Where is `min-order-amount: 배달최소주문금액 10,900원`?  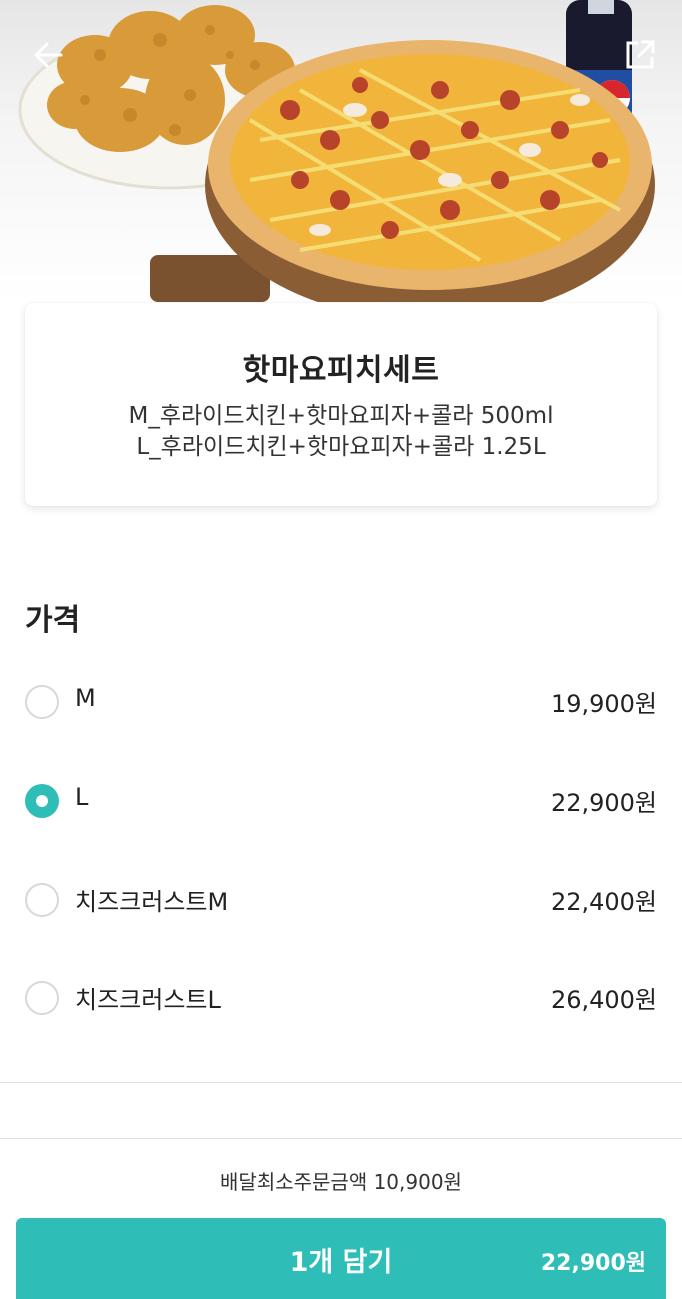
min-order-amount: 배달최소주문금액 10,900원 is located at coordinates (341, 1182).